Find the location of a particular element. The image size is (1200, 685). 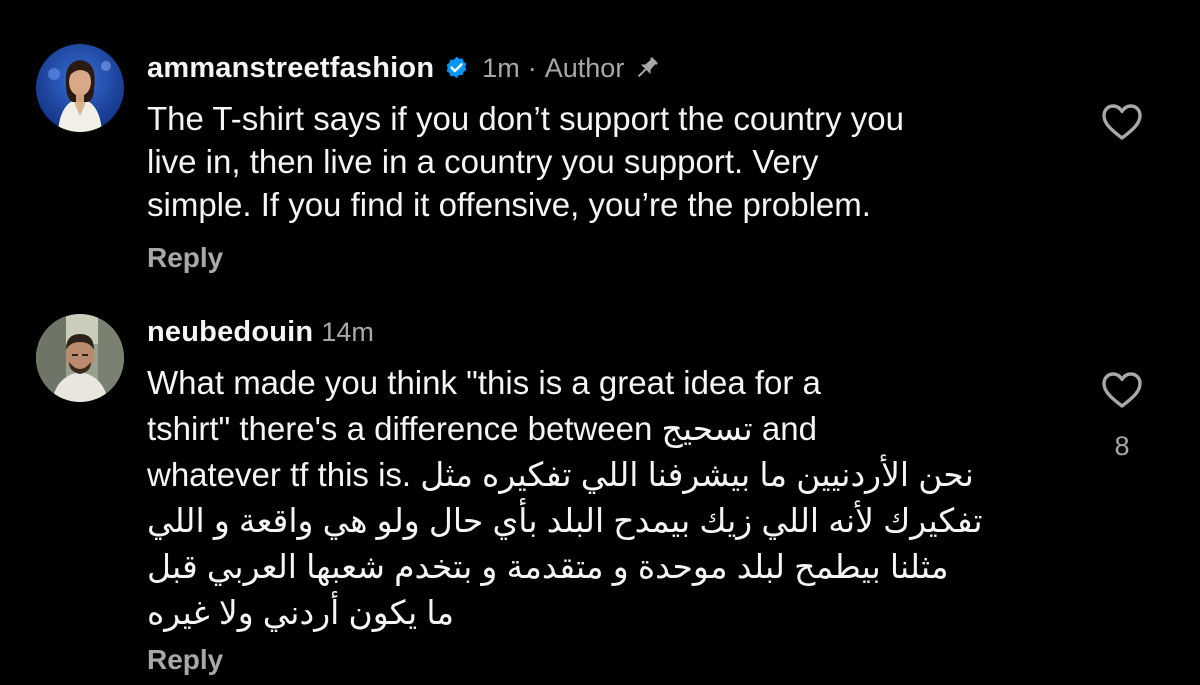

woman-in-white-blazer-avatar is located at coordinates (80, 88).